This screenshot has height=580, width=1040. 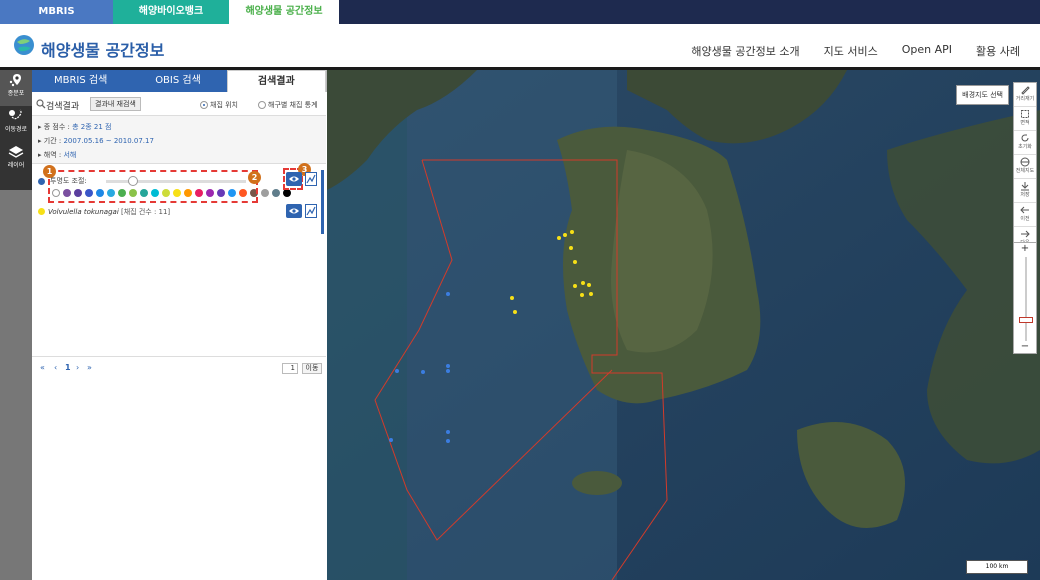 What do you see at coordinates (1025, 191) in the screenshot?
I see `tool-save: 저장` at bounding box center [1025, 191].